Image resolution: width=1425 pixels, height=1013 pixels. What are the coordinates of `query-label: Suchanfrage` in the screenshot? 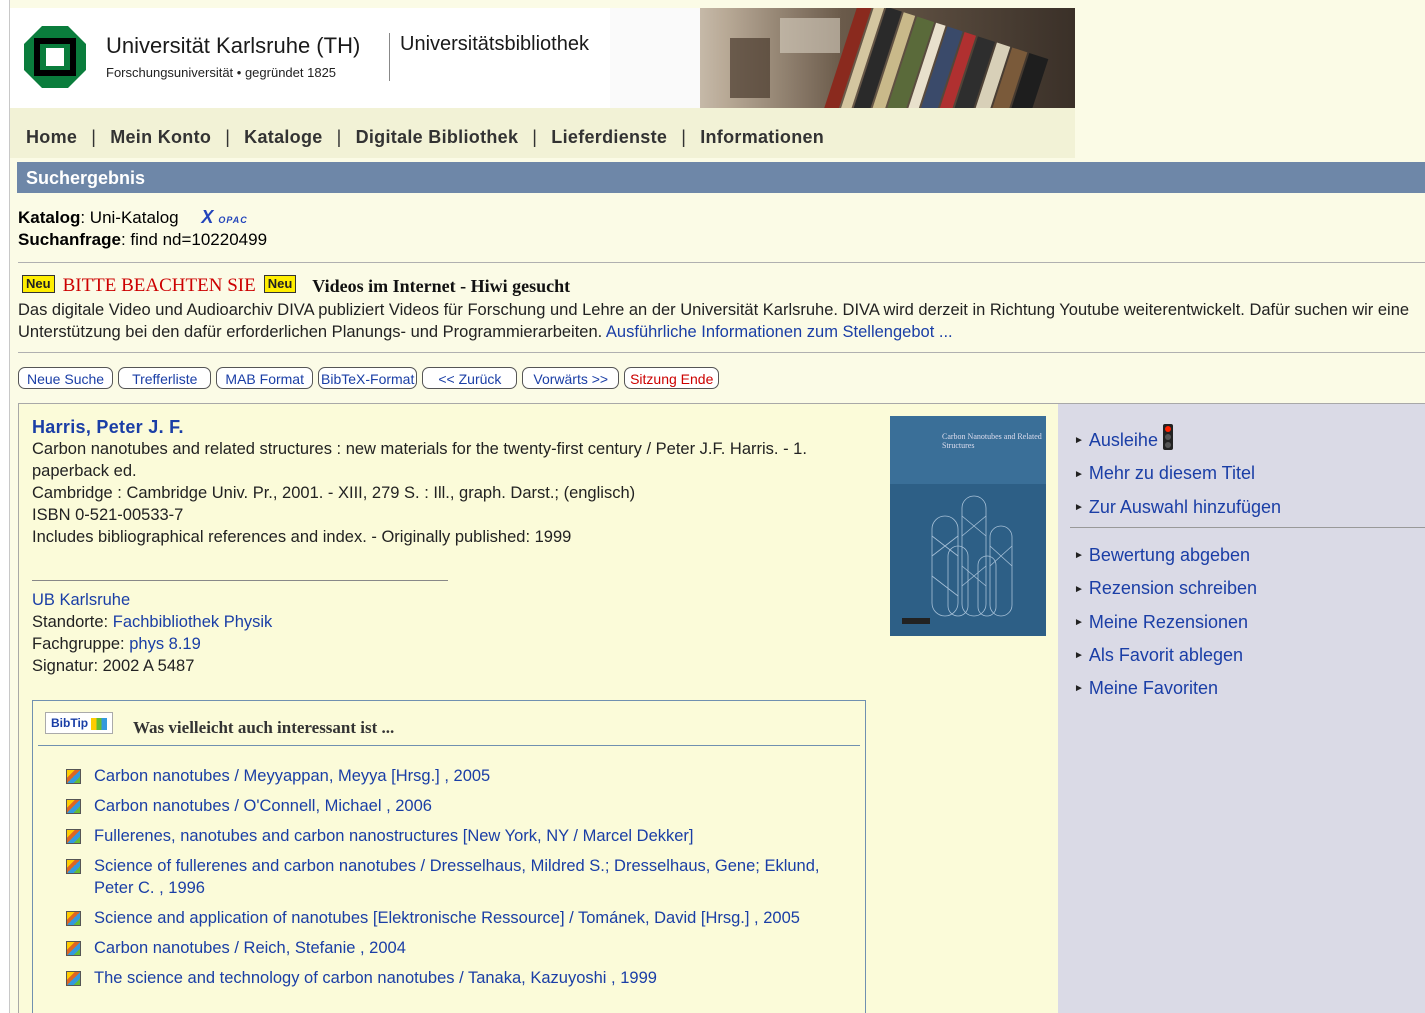 It's located at (69, 239).